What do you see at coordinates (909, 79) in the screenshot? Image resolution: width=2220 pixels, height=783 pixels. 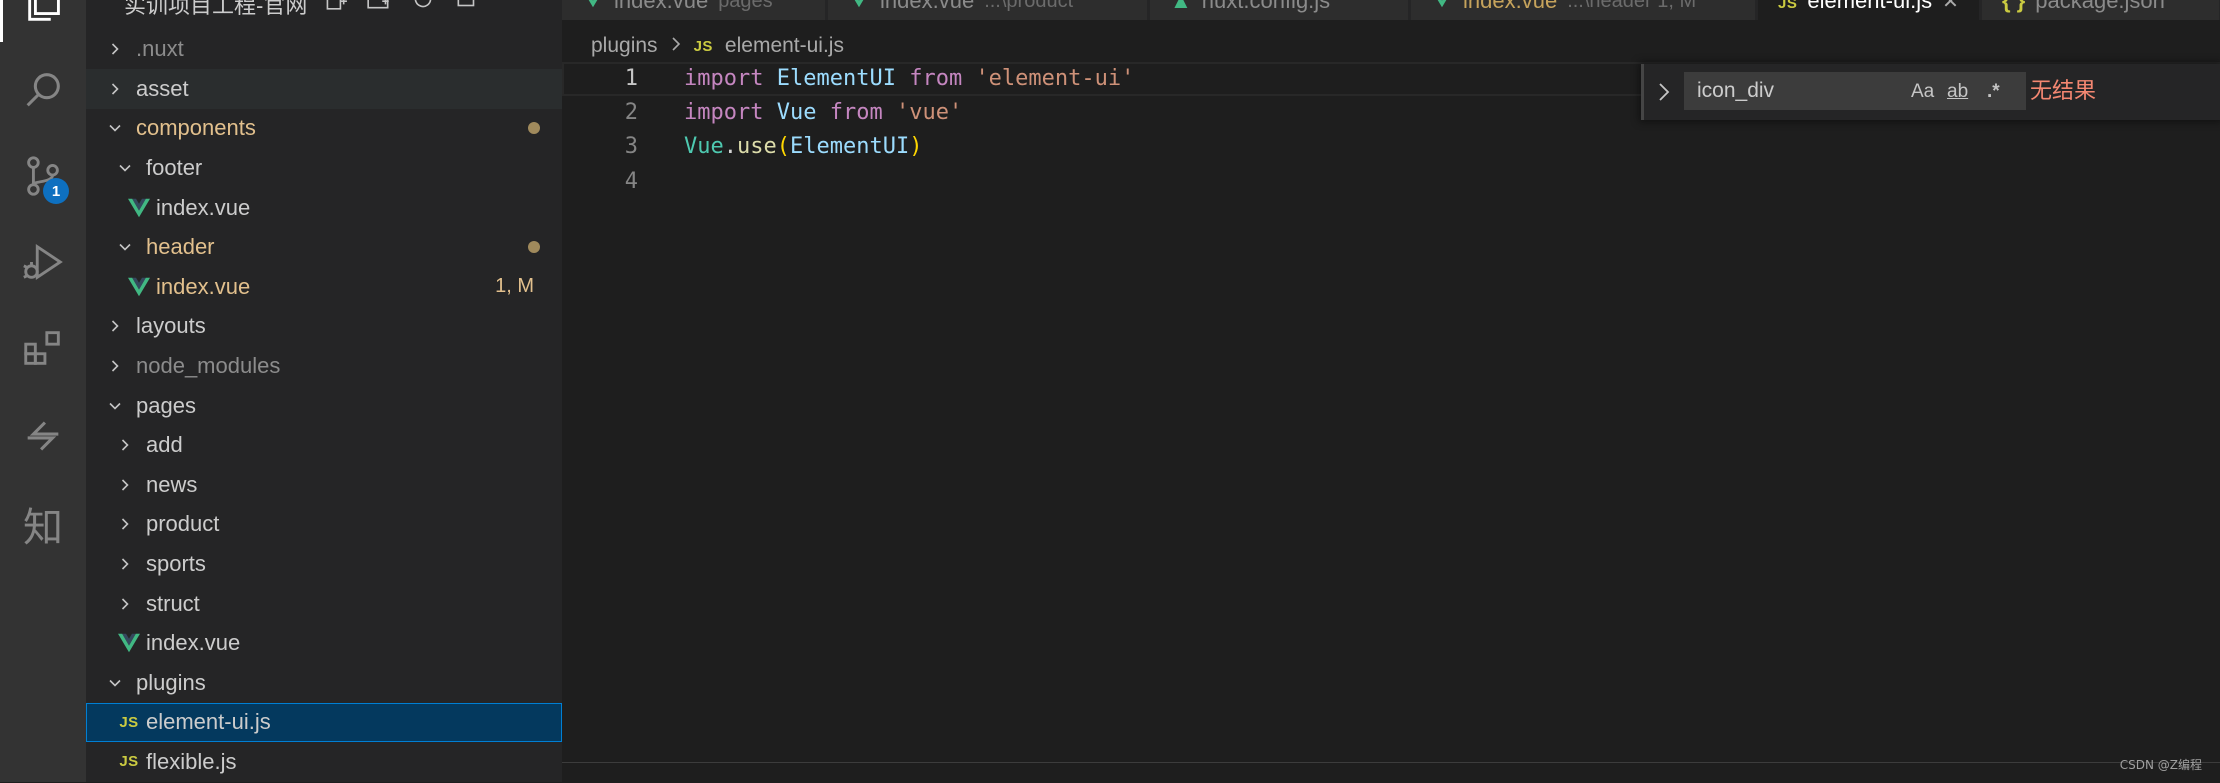 I see `line-text: import ElementUI from 'element-ui'` at bounding box center [909, 79].